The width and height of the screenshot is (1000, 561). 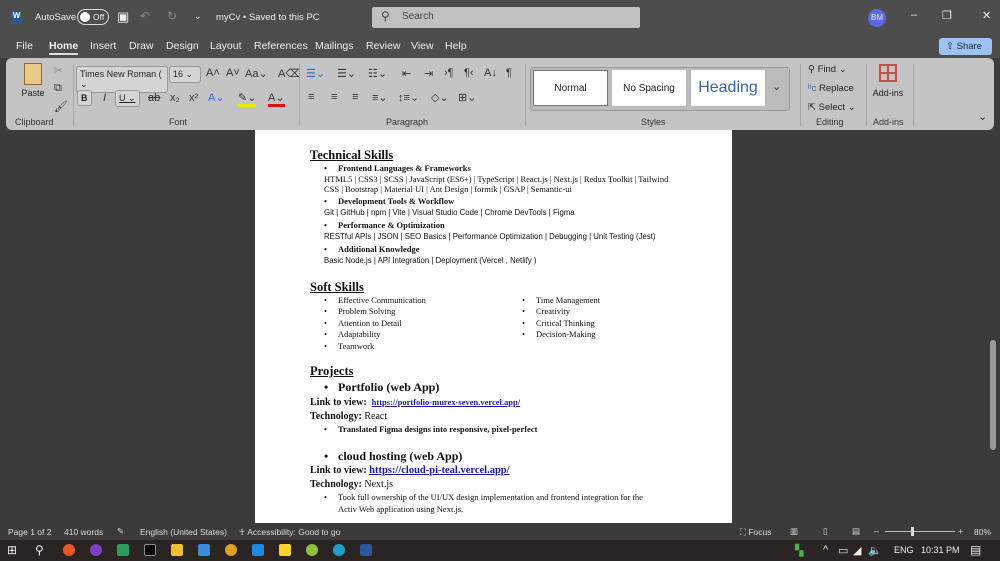 What do you see at coordinates (888, 81) in the screenshot?
I see `add-ins-button: Add-ins` at bounding box center [888, 81].